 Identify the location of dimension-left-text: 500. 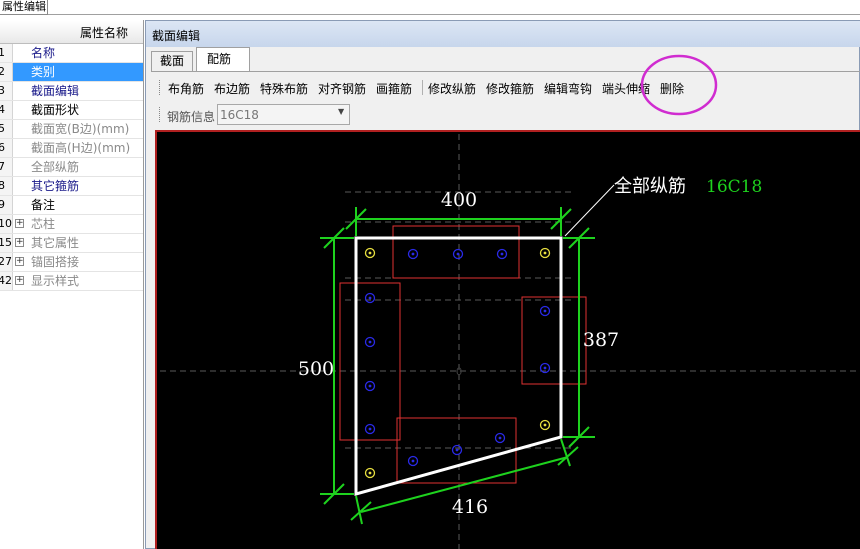
(316, 369).